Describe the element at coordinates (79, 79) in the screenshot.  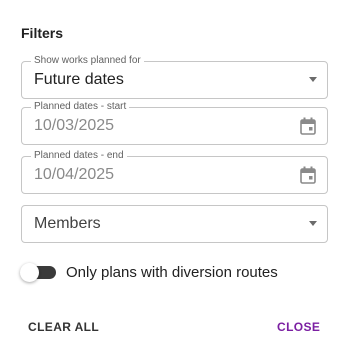
I see `works-planned-value: Future dates` at that location.